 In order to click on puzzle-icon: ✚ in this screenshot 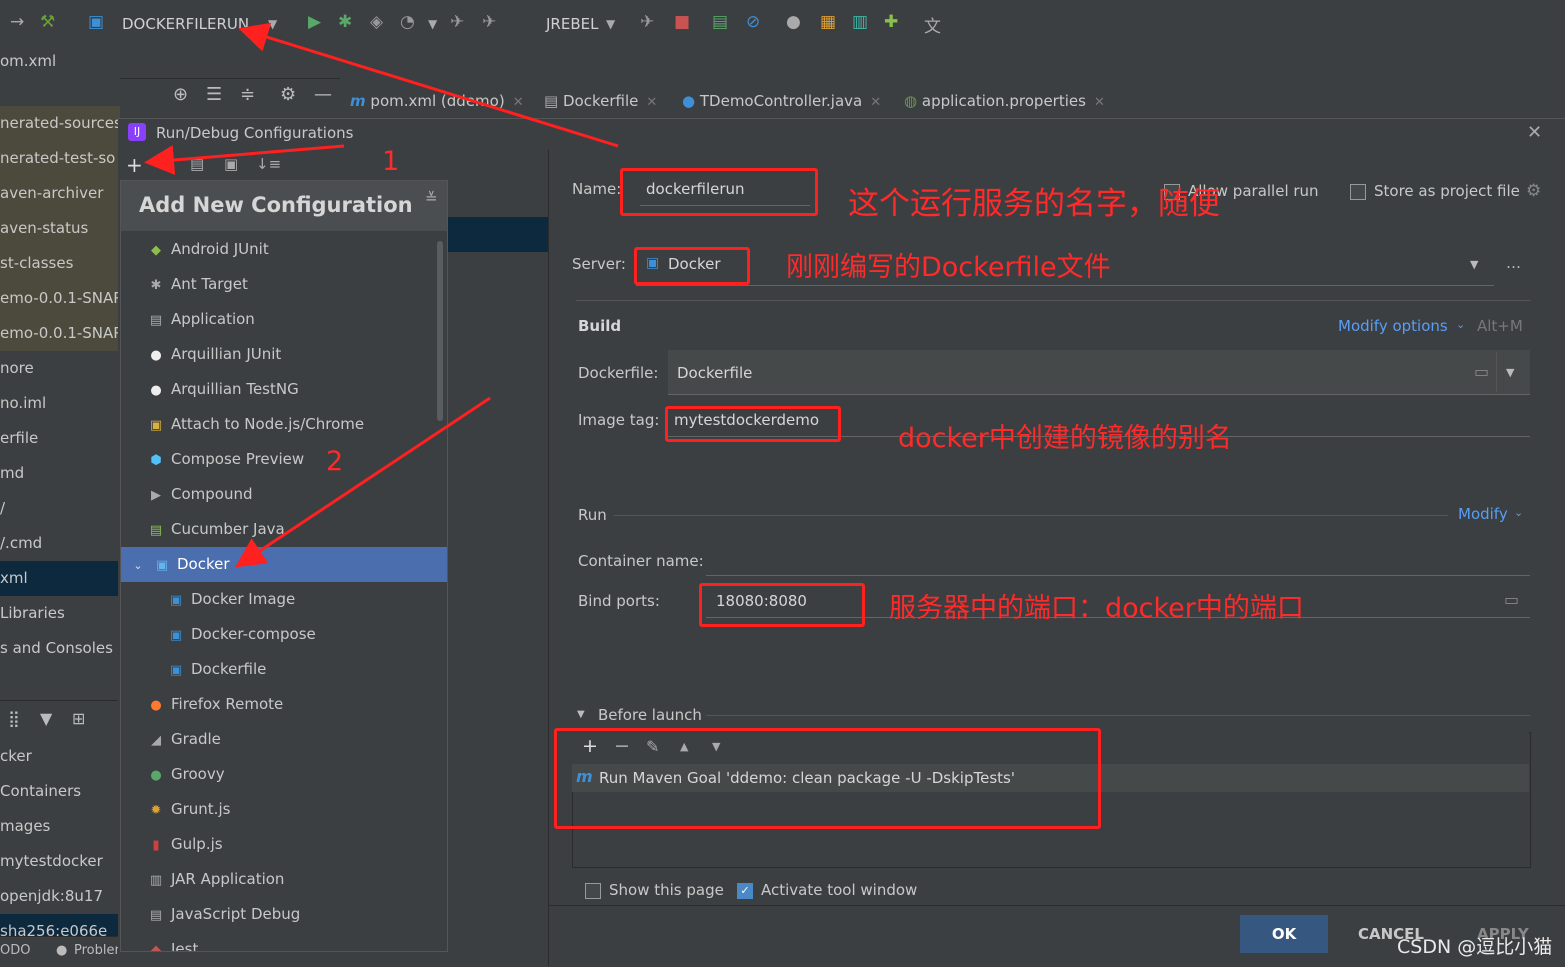, I will do `click(891, 22)`.